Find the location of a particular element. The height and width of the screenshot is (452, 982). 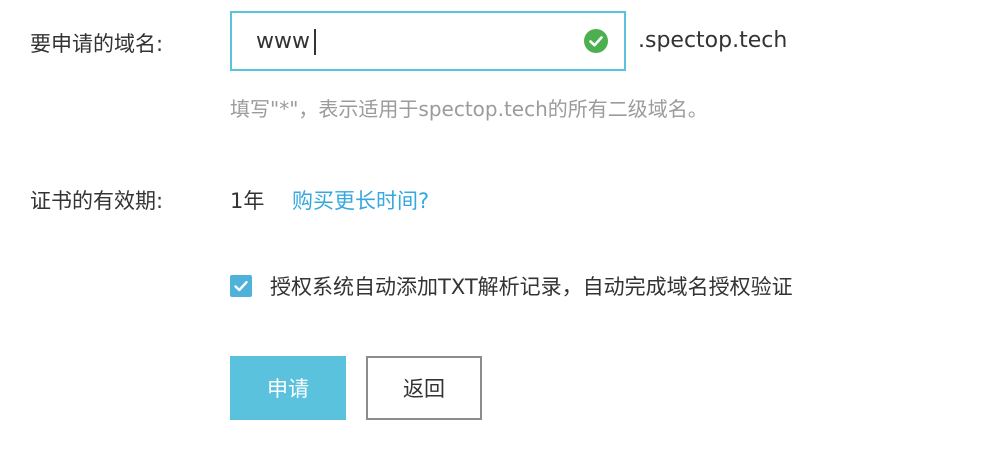

submit-button: 申请 is located at coordinates (288, 388).